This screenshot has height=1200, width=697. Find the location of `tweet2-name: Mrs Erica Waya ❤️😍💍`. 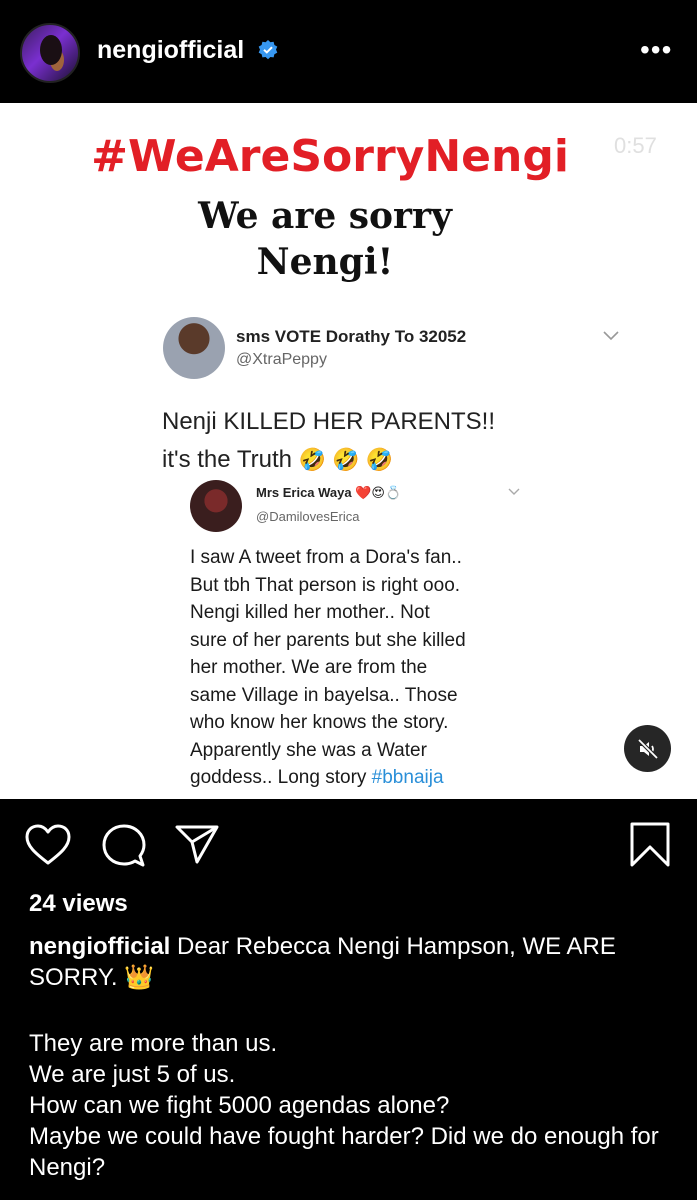

tweet2-name: Mrs Erica Waya ❤️😍💍 is located at coordinates (328, 493).